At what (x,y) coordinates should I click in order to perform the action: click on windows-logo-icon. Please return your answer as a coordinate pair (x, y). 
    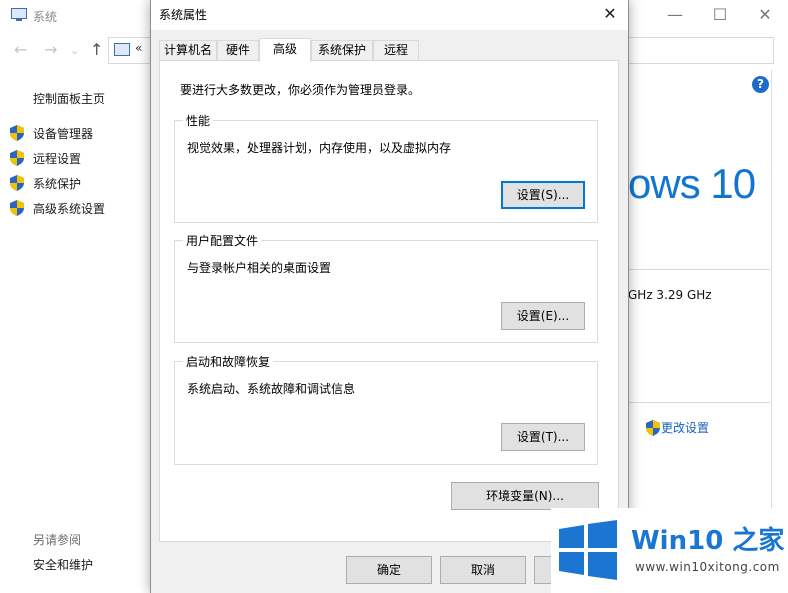
    Looking at the image, I should click on (588, 550).